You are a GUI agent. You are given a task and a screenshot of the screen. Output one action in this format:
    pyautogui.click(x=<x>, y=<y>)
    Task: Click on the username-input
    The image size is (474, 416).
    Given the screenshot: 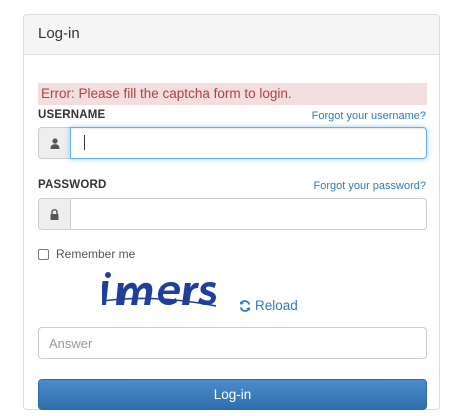 What is the action you would take?
    pyautogui.click(x=248, y=143)
    